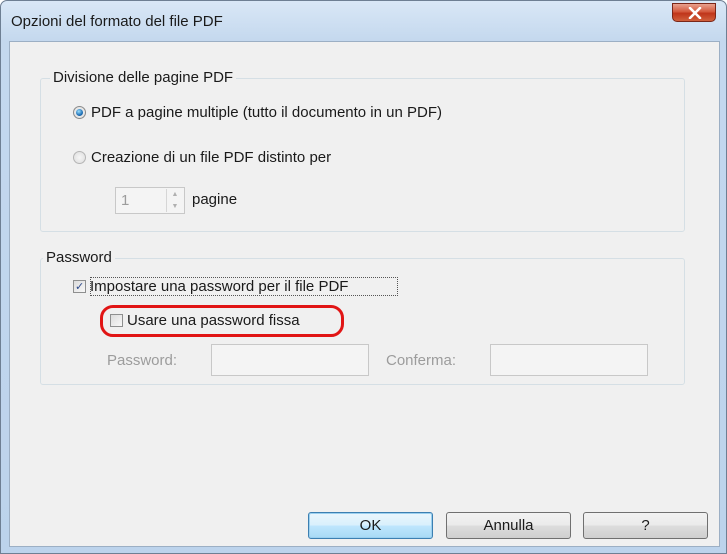 The height and width of the screenshot is (554, 727). I want to click on spin-down-icon: ▼, so click(175, 206).